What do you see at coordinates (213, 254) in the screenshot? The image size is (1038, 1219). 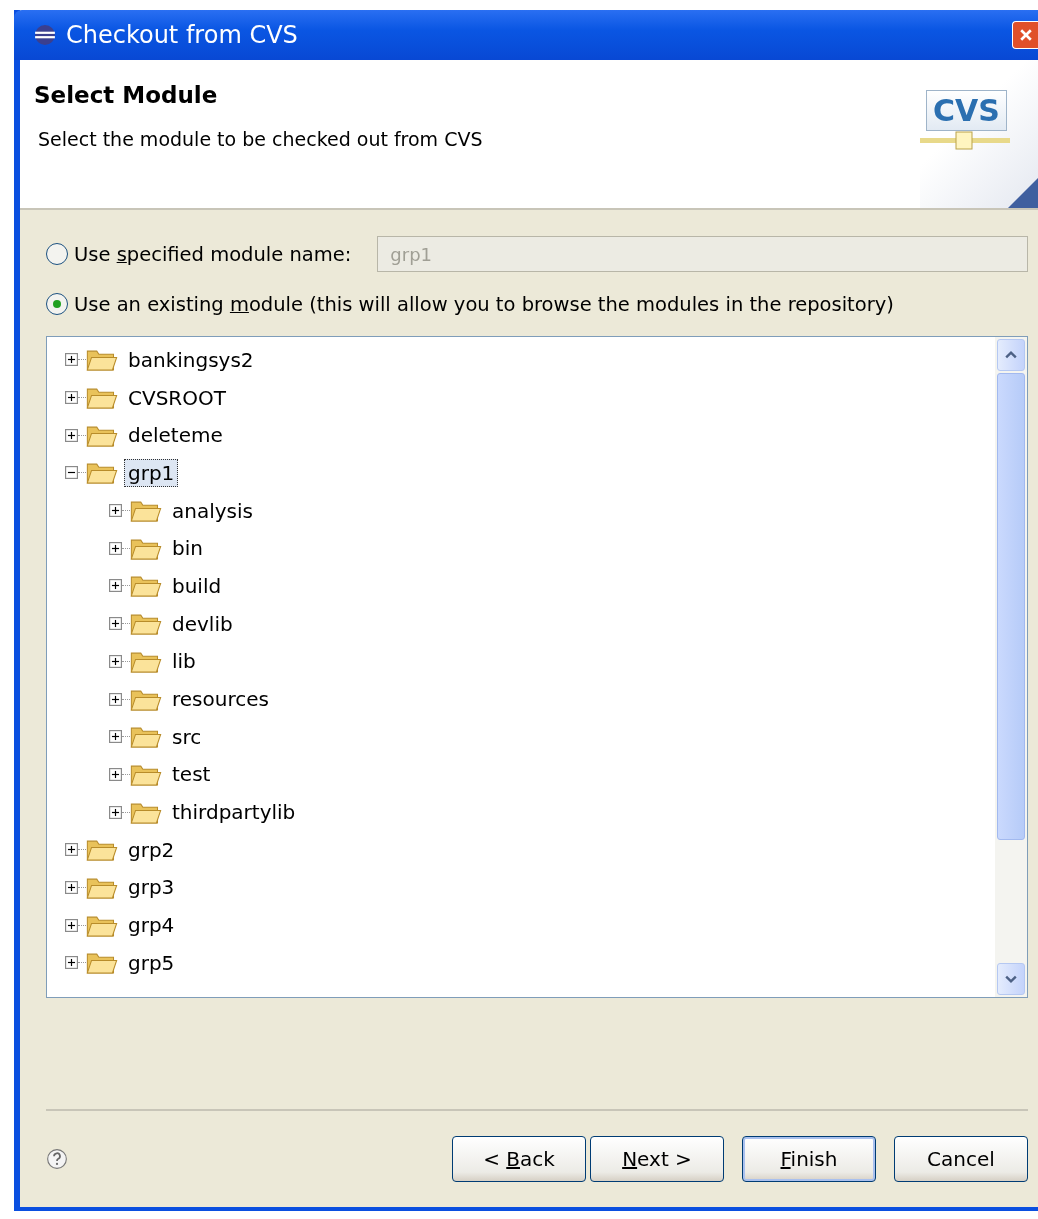 I see `option-label: Use specified module name:` at bounding box center [213, 254].